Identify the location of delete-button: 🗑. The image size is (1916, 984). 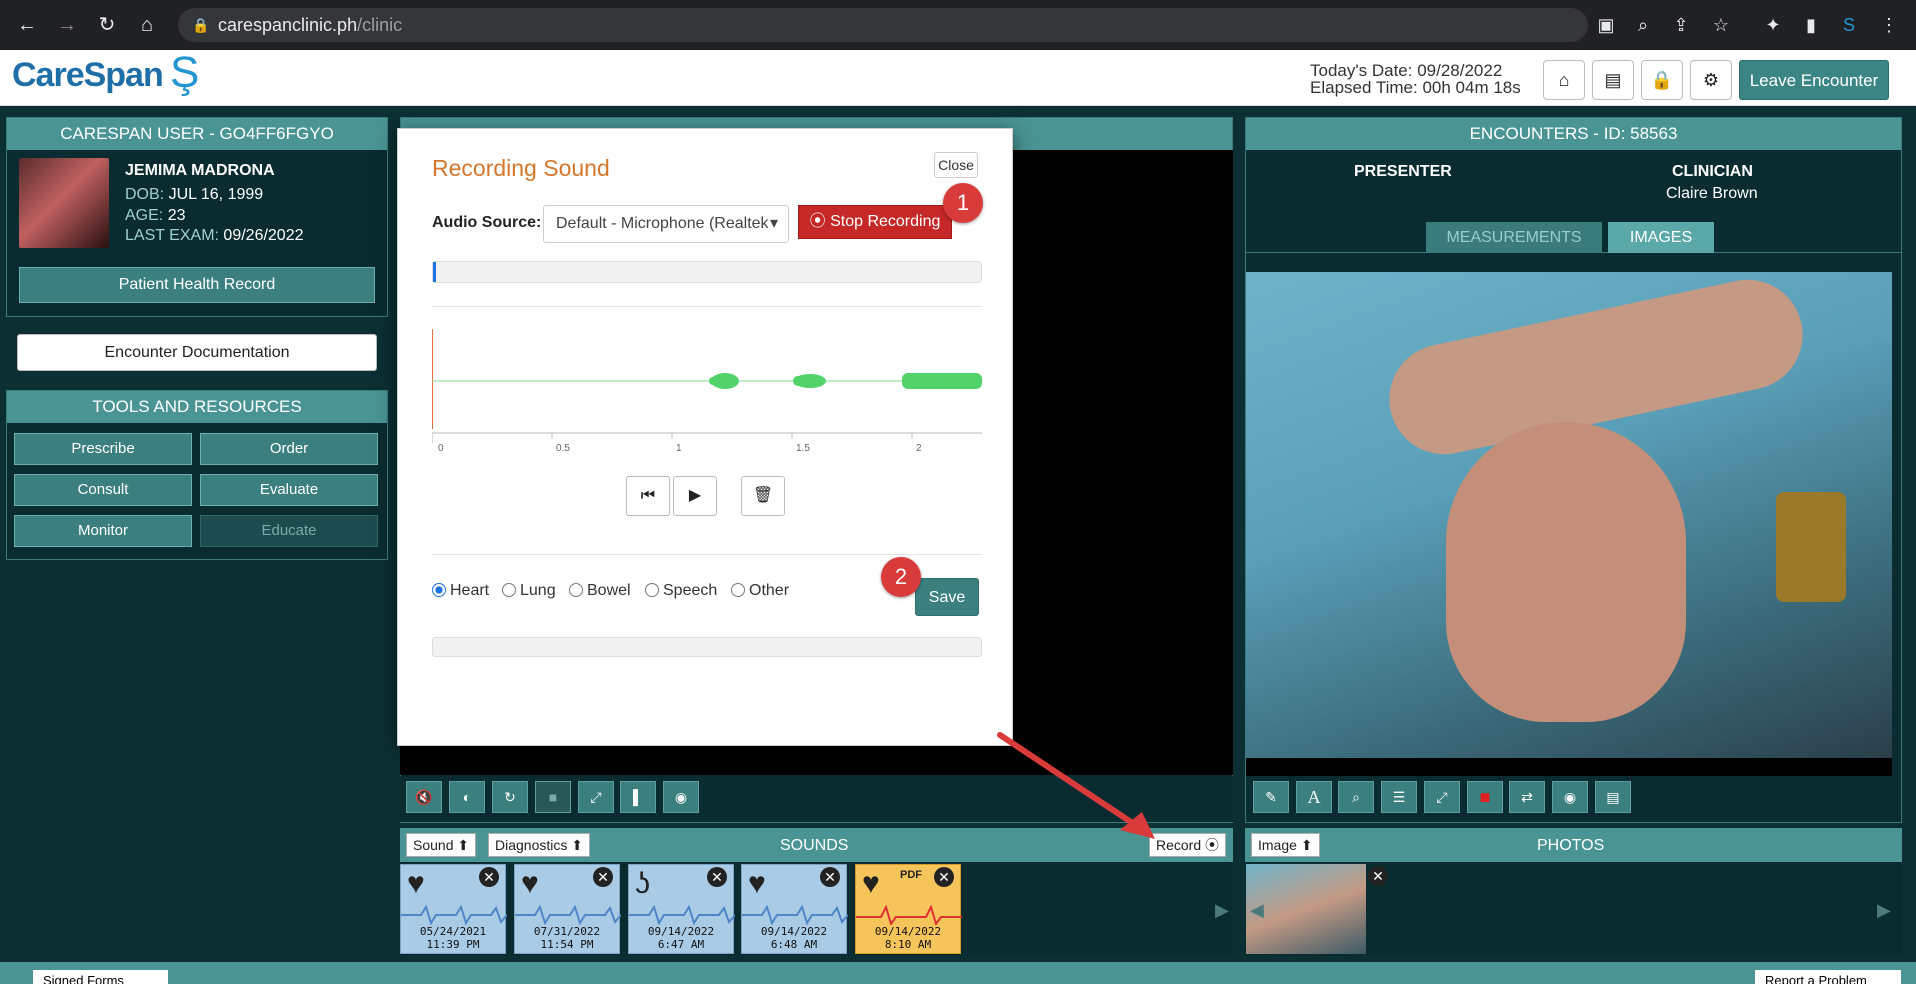
(763, 496).